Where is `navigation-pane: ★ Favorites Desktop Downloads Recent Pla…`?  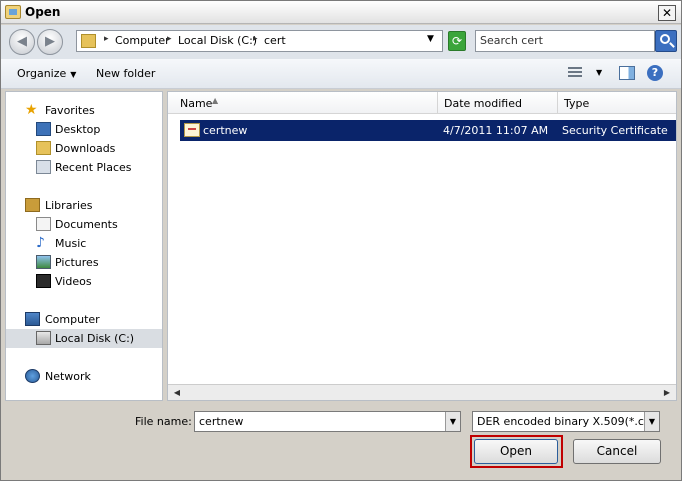
navigation-pane: ★ Favorites Desktop Downloads Recent Pla… is located at coordinates (84, 246).